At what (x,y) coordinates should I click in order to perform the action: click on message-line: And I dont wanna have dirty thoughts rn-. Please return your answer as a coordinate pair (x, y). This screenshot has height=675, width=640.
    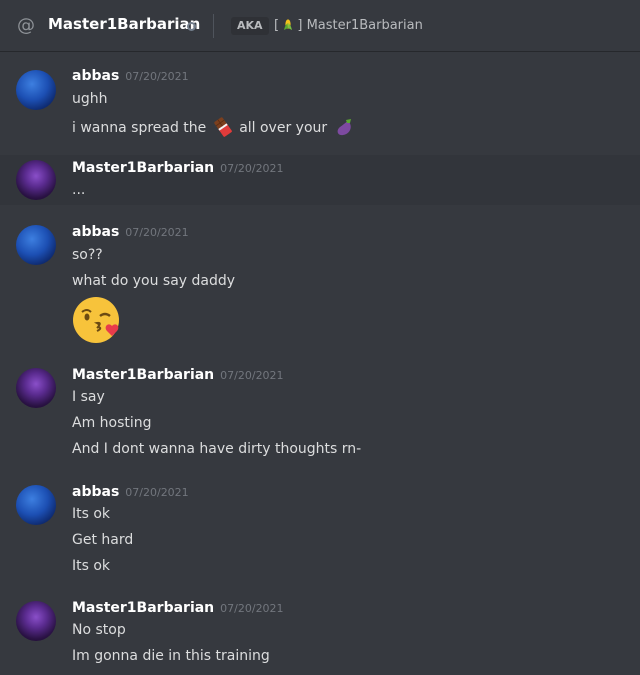
    Looking at the image, I should click on (217, 449).